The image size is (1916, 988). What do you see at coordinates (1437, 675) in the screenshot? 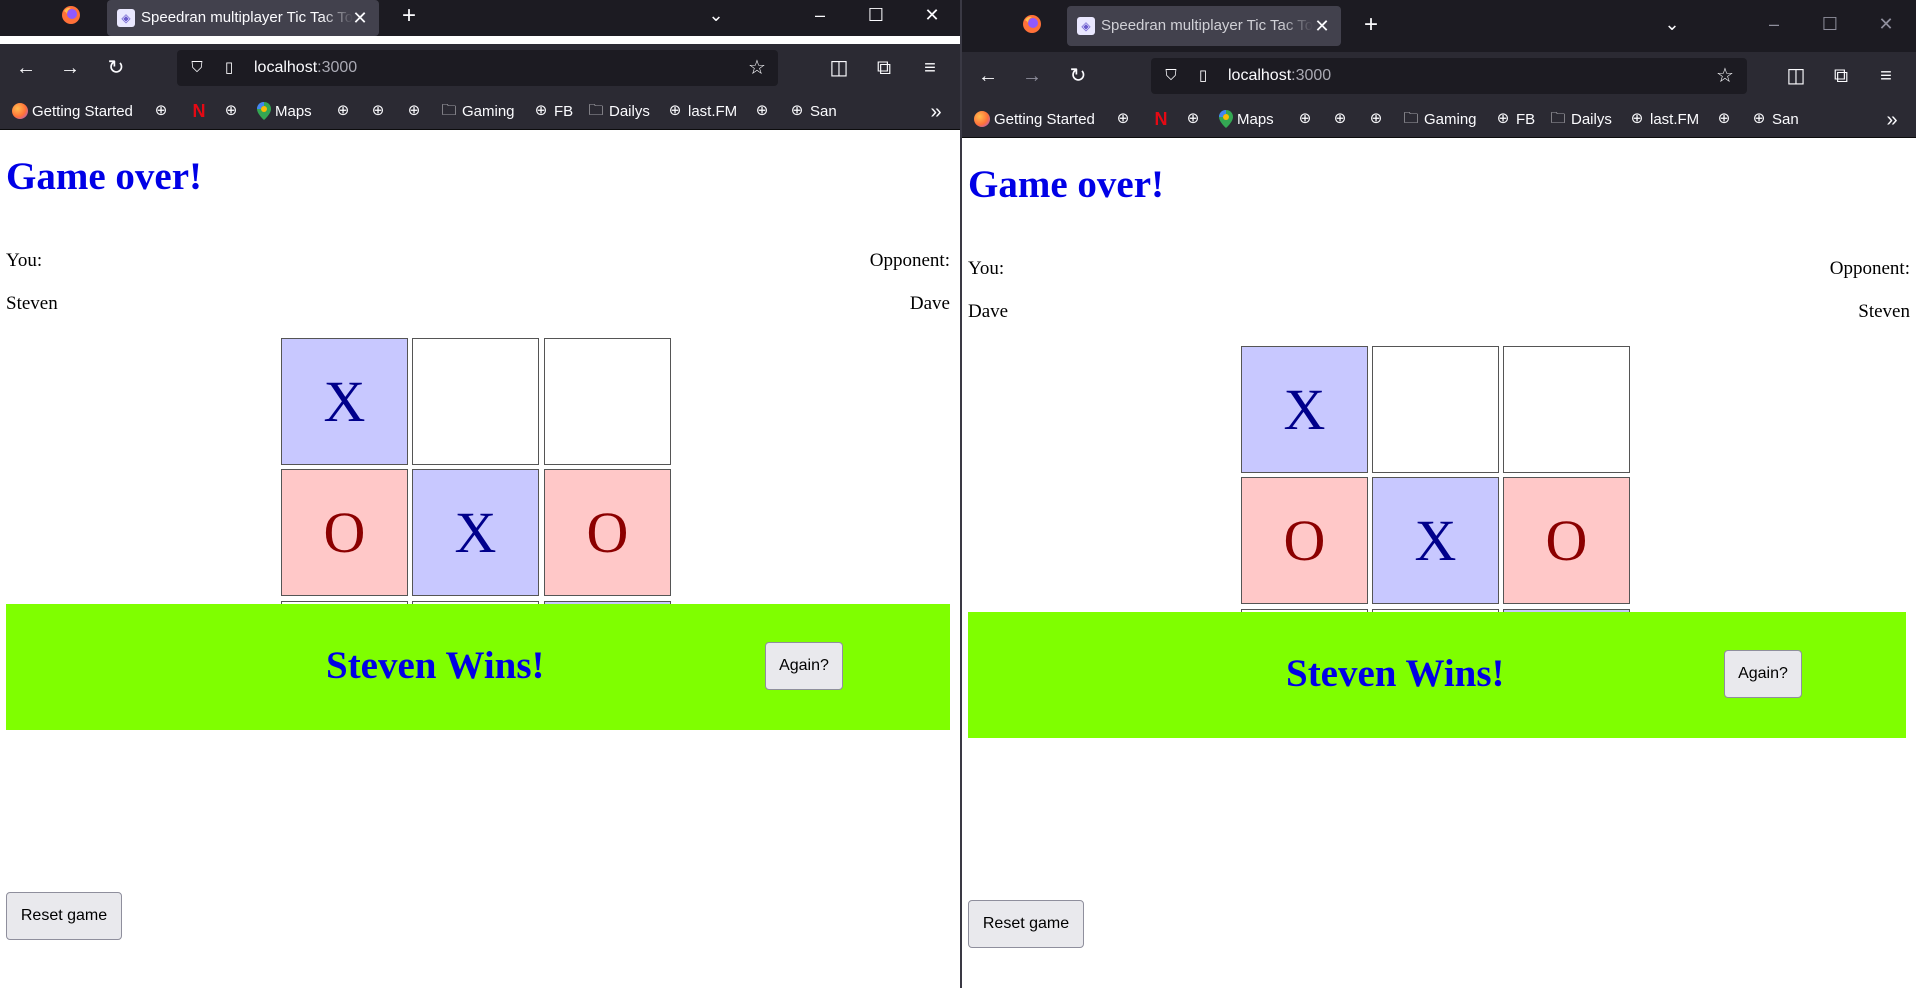
I see `win-banner: Steven Wins! Again?` at bounding box center [1437, 675].